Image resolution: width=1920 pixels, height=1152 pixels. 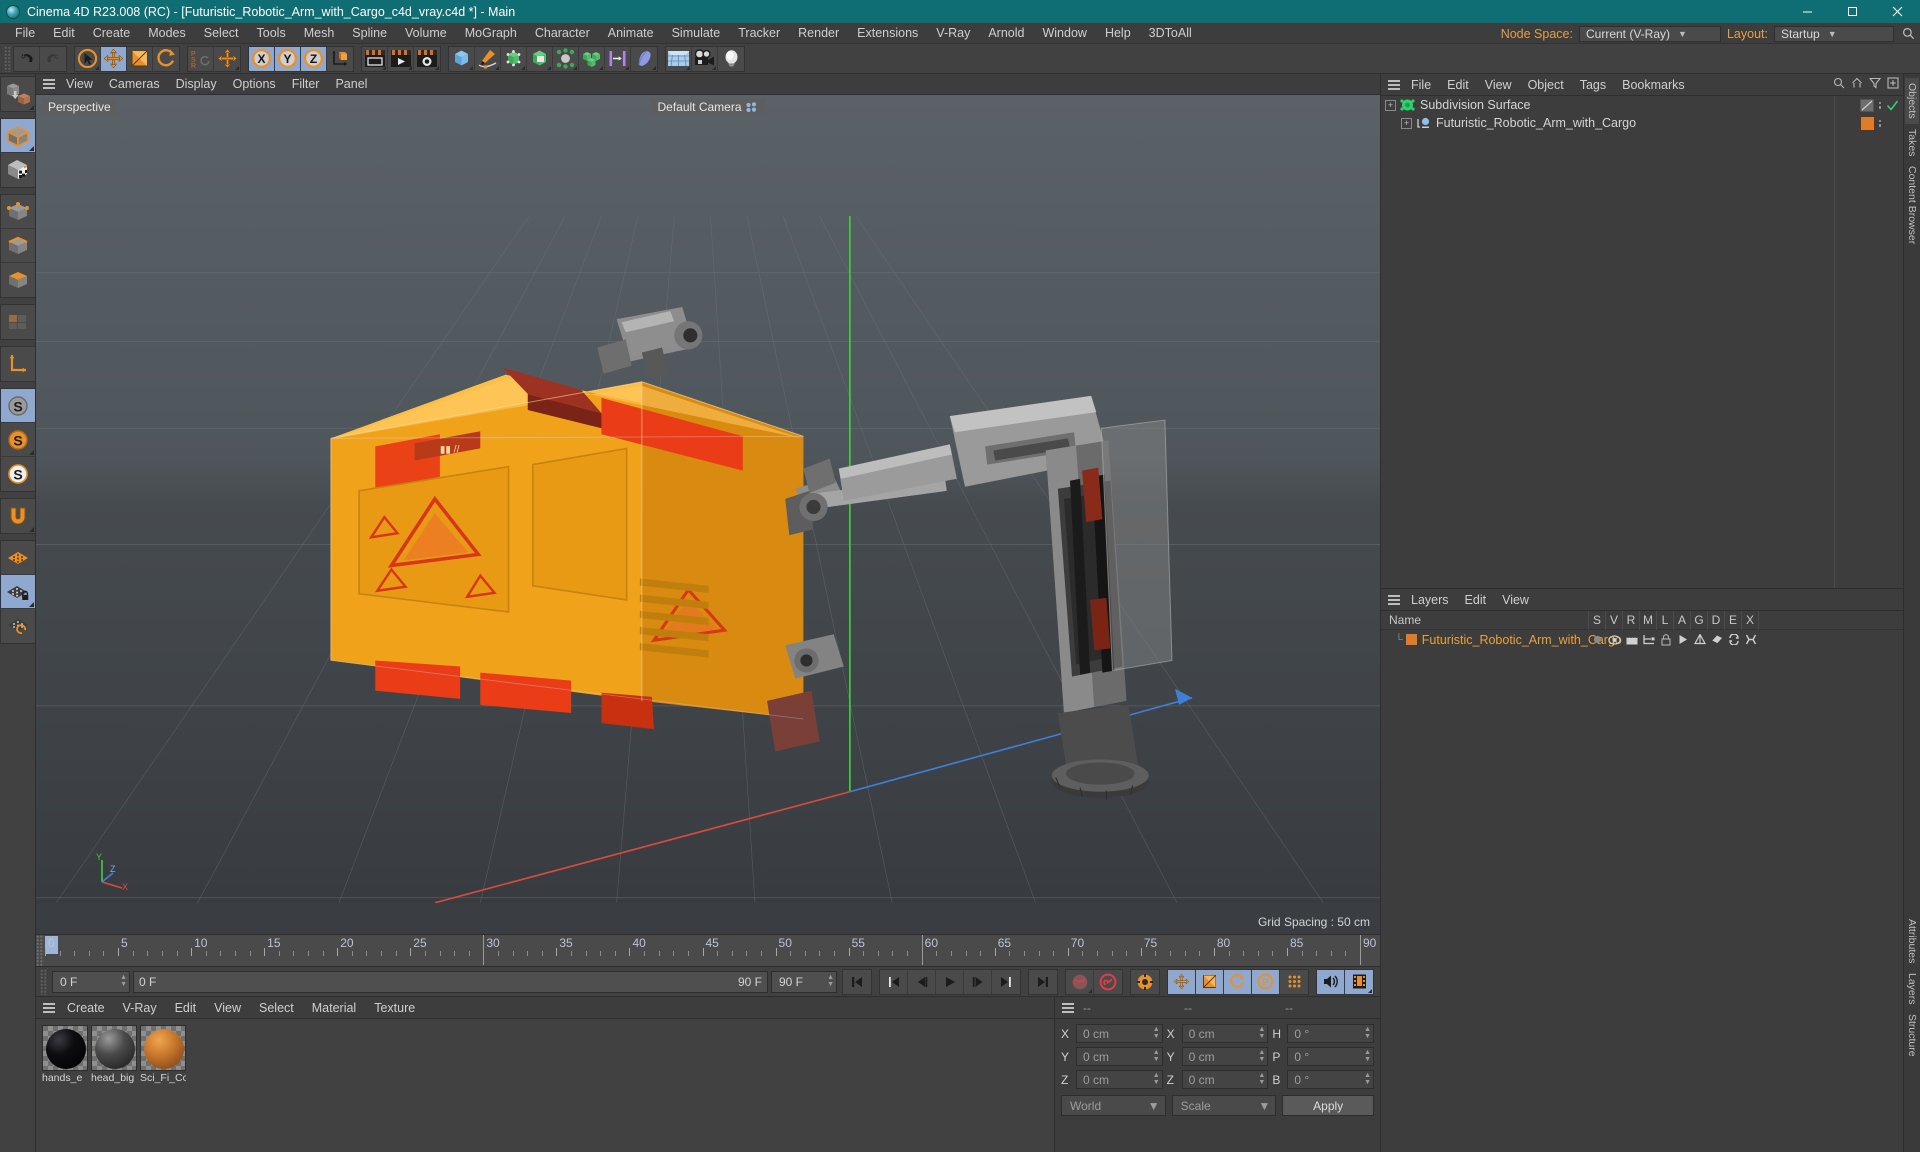 What do you see at coordinates (592, 58) in the screenshot?
I see `add-mograph-cloner` at bounding box center [592, 58].